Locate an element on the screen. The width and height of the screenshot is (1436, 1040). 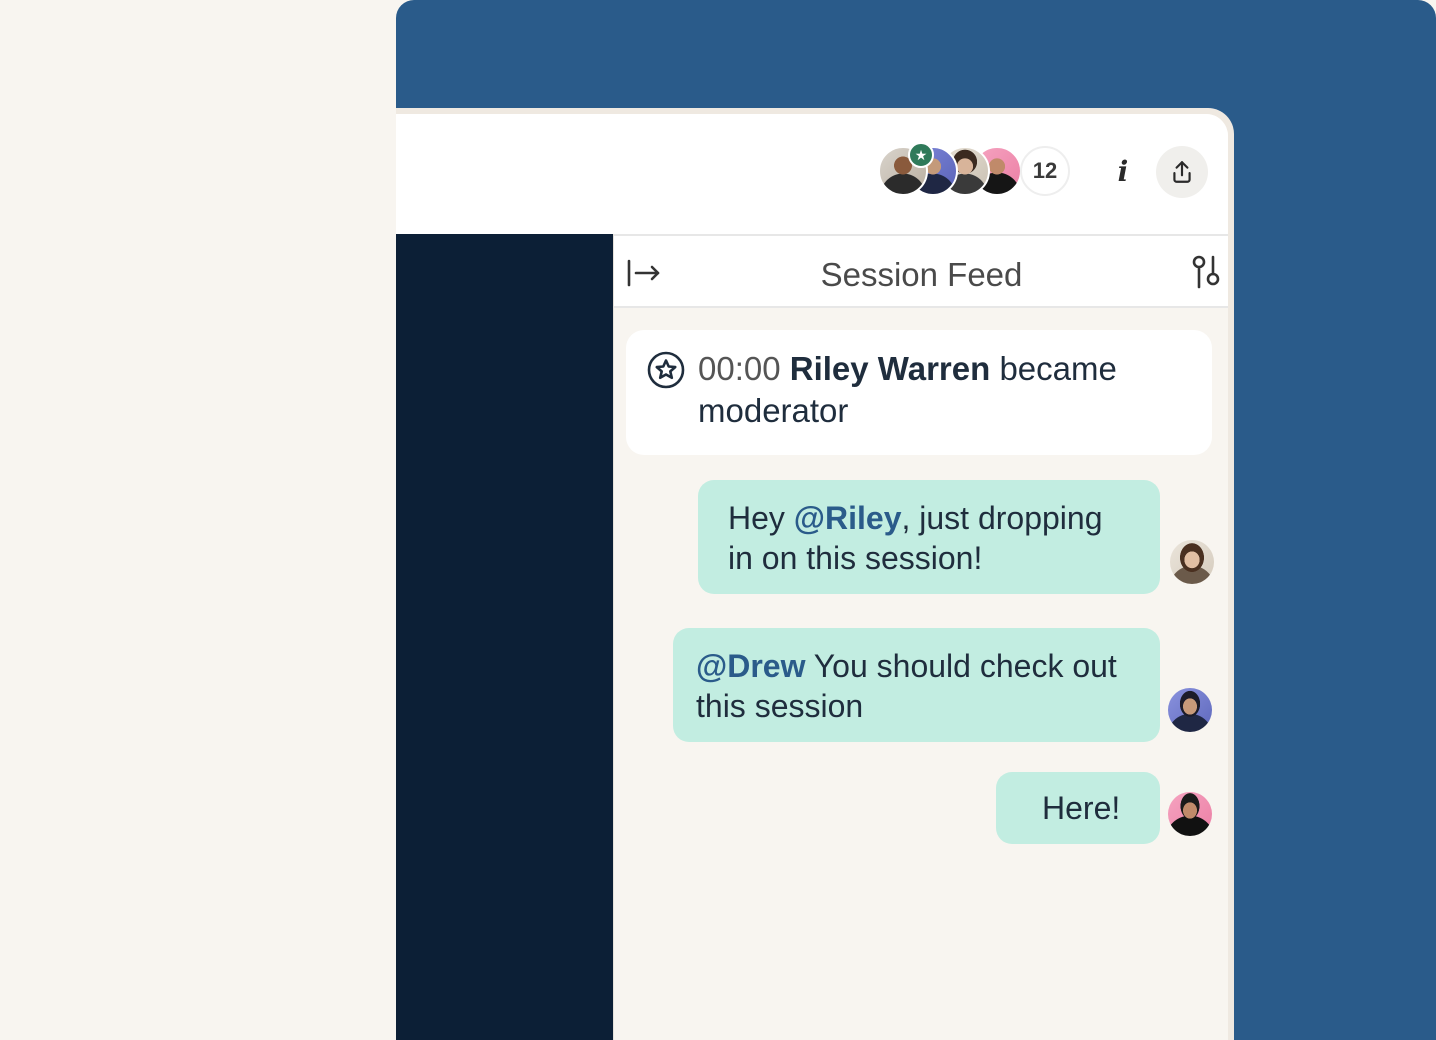
share-icon is located at coordinates (1182, 172).